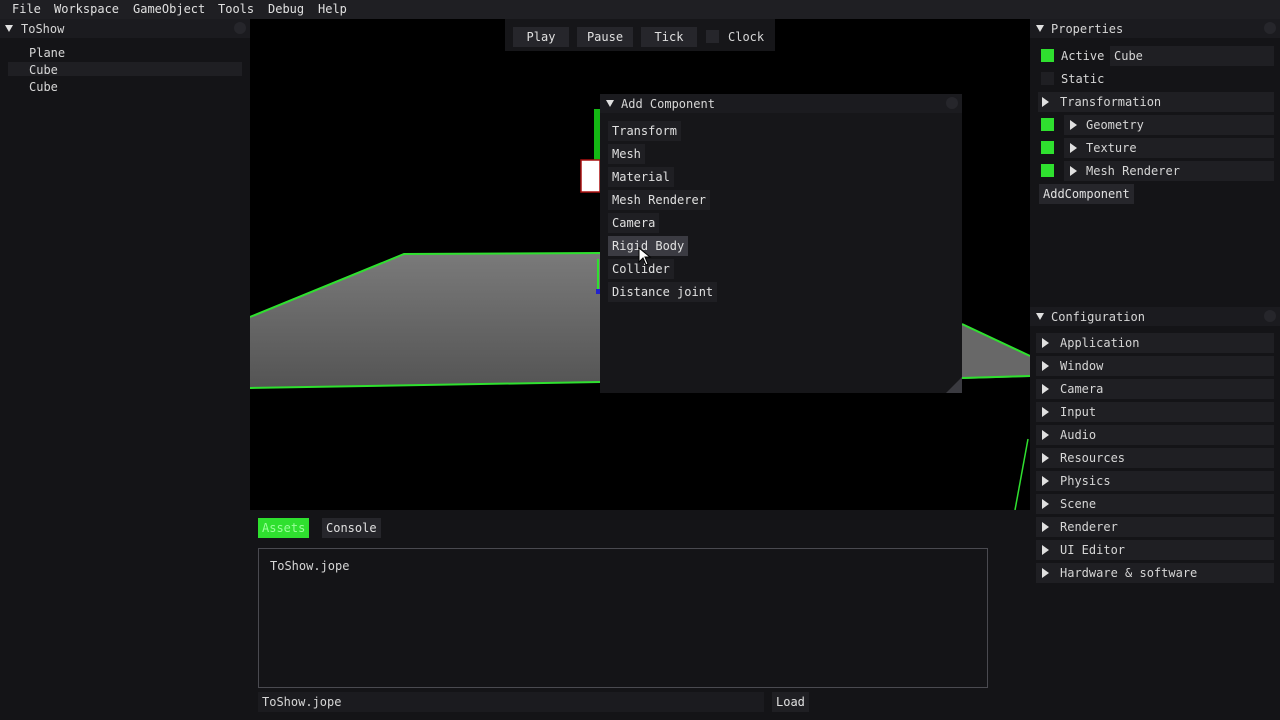  Describe the element at coordinates (1047, 170) in the screenshot. I see `mesh-renderer-enabled-checkbox` at that location.